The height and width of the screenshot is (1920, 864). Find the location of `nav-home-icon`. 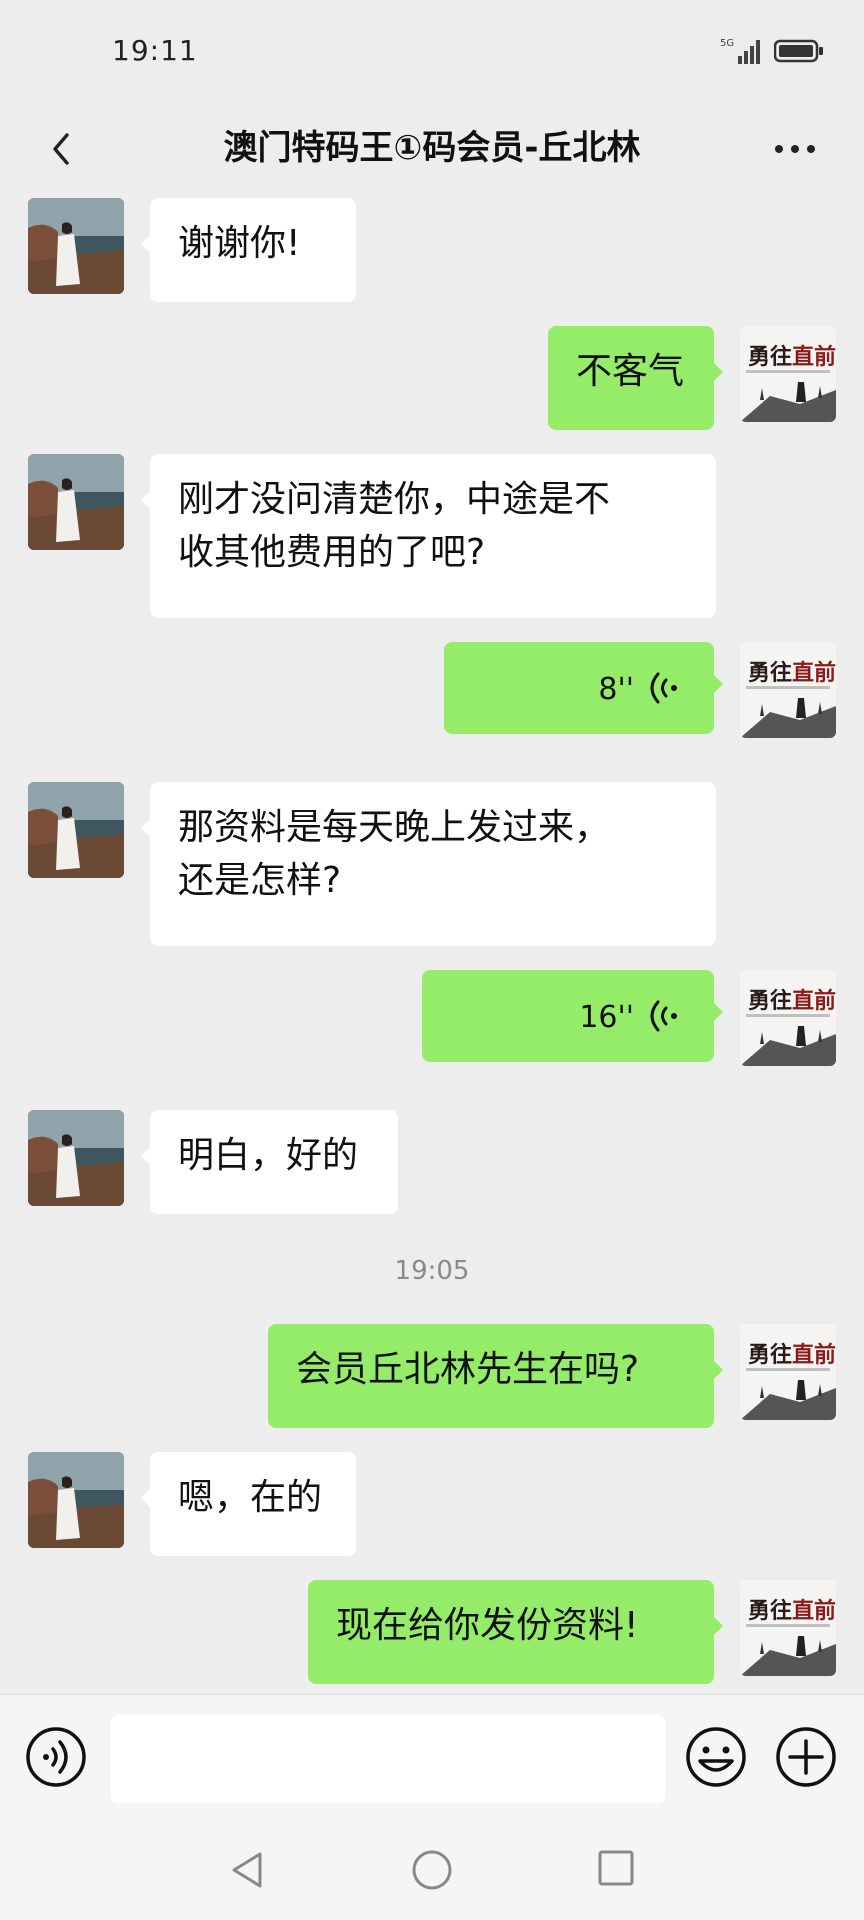

nav-home-icon is located at coordinates (432, 1870).